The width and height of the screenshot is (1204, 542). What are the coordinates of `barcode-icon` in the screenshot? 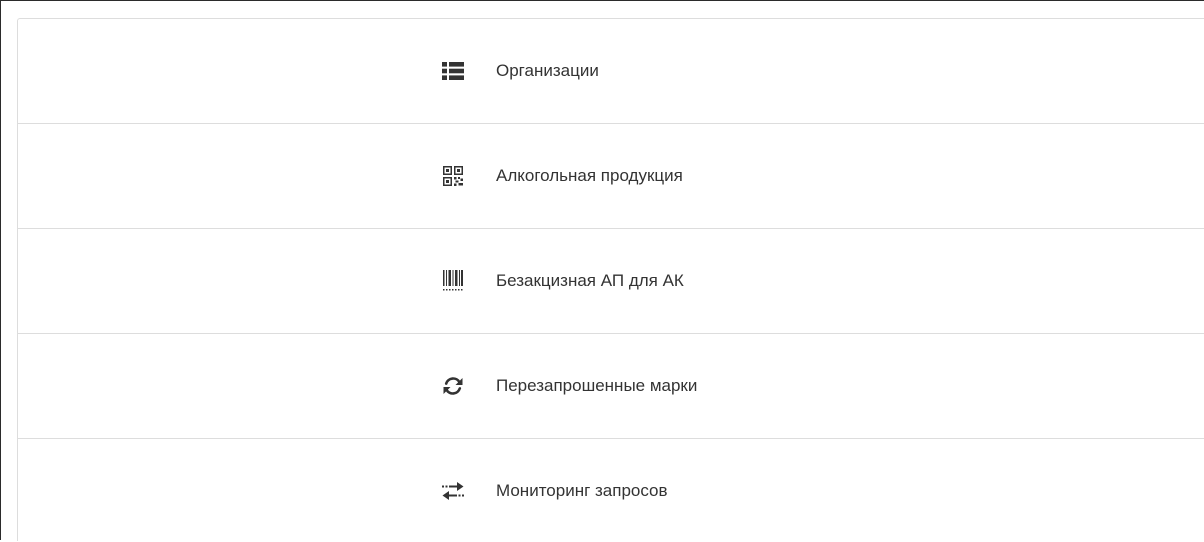 It's located at (453, 281).